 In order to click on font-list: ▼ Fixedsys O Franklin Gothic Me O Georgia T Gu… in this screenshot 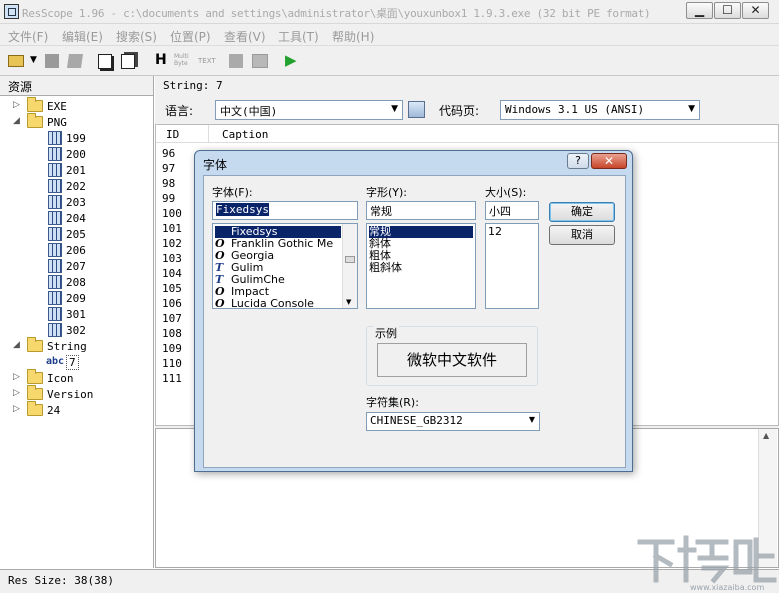, I will do `click(285, 266)`.